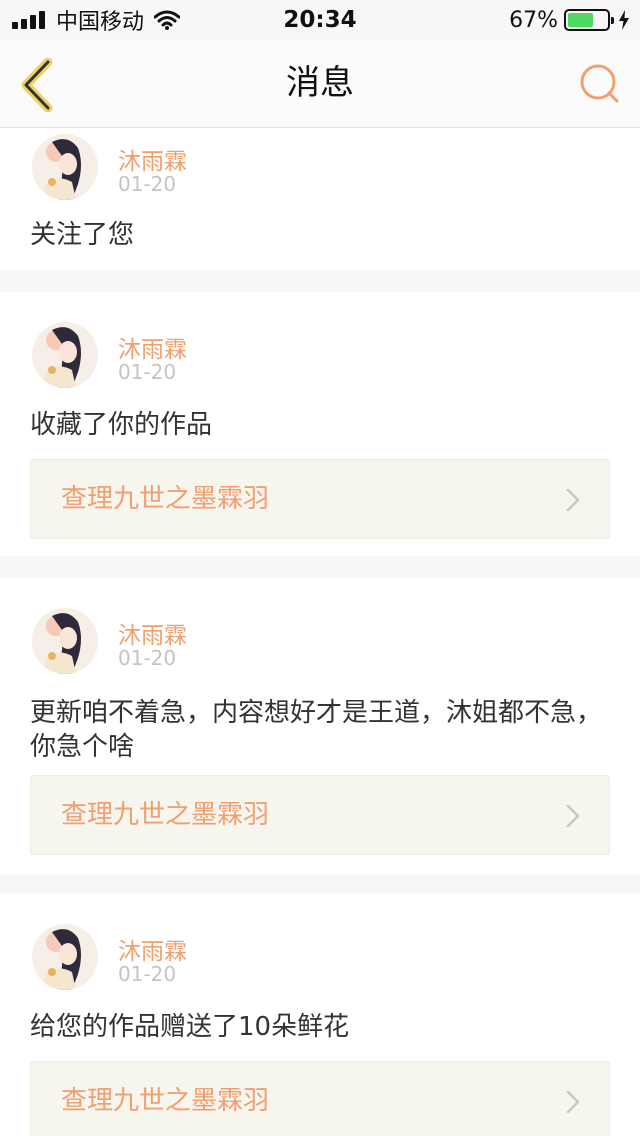 This screenshot has width=640, height=1136. I want to click on navigation-bar: 消息, so click(320, 84).